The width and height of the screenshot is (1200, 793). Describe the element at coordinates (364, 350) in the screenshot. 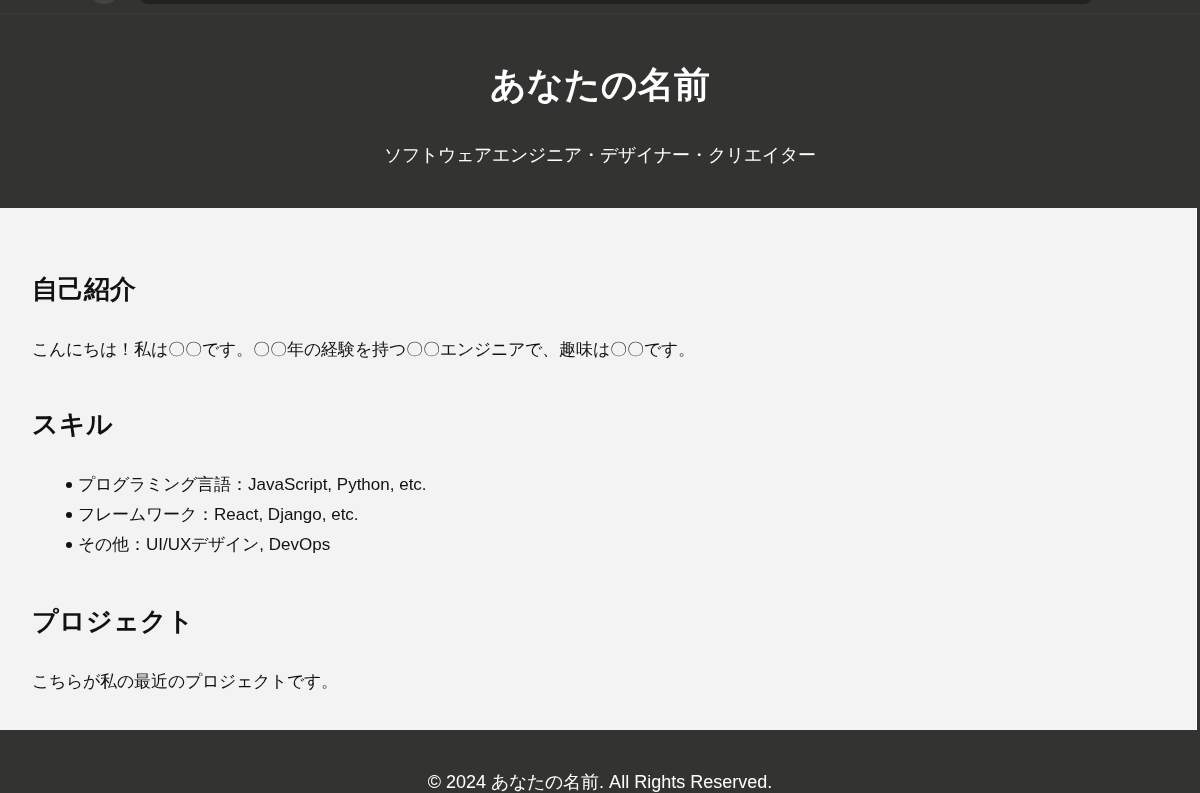

I see `section-paragraph: こんにちは！私は〇〇です。〇〇年の経験を持つ〇〇エンジニアで、趣味は〇〇です。` at that location.